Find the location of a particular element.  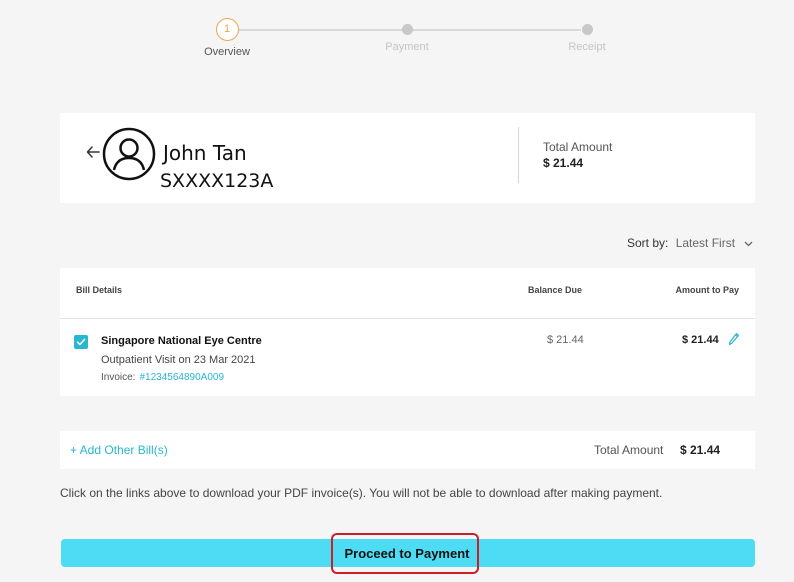

amount-to-pay-value: $ 21.44 is located at coordinates (700, 340).